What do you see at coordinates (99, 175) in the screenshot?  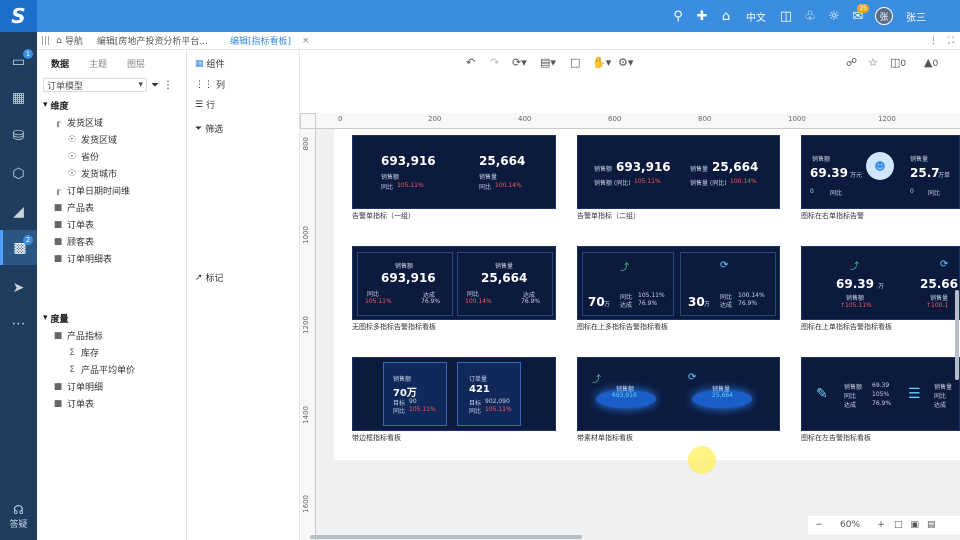 I see `tree-item-label: 发货城市` at bounding box center [99, 175].